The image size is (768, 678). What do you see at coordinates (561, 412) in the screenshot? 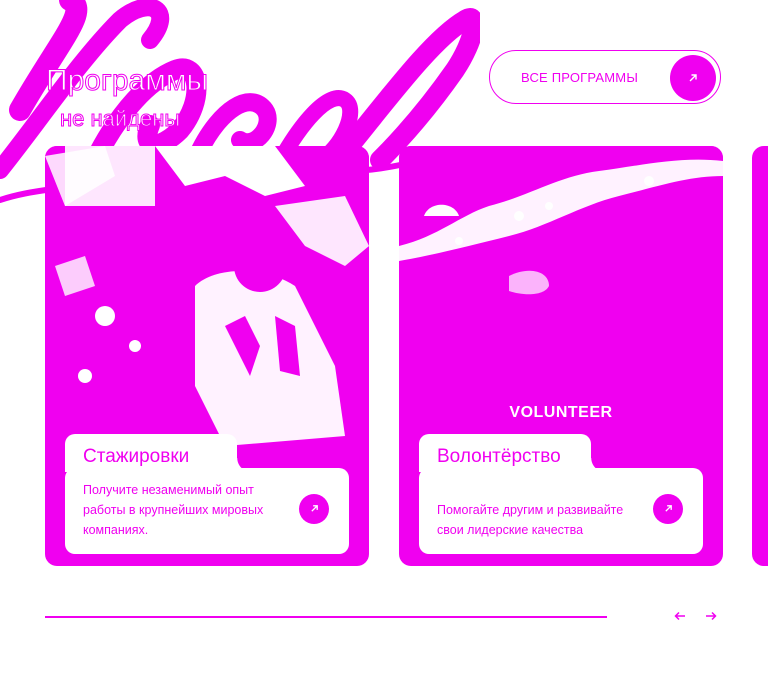
I see `volunteer-shirt-caption: VOLUNTEER` at bounding box center [561, 412].